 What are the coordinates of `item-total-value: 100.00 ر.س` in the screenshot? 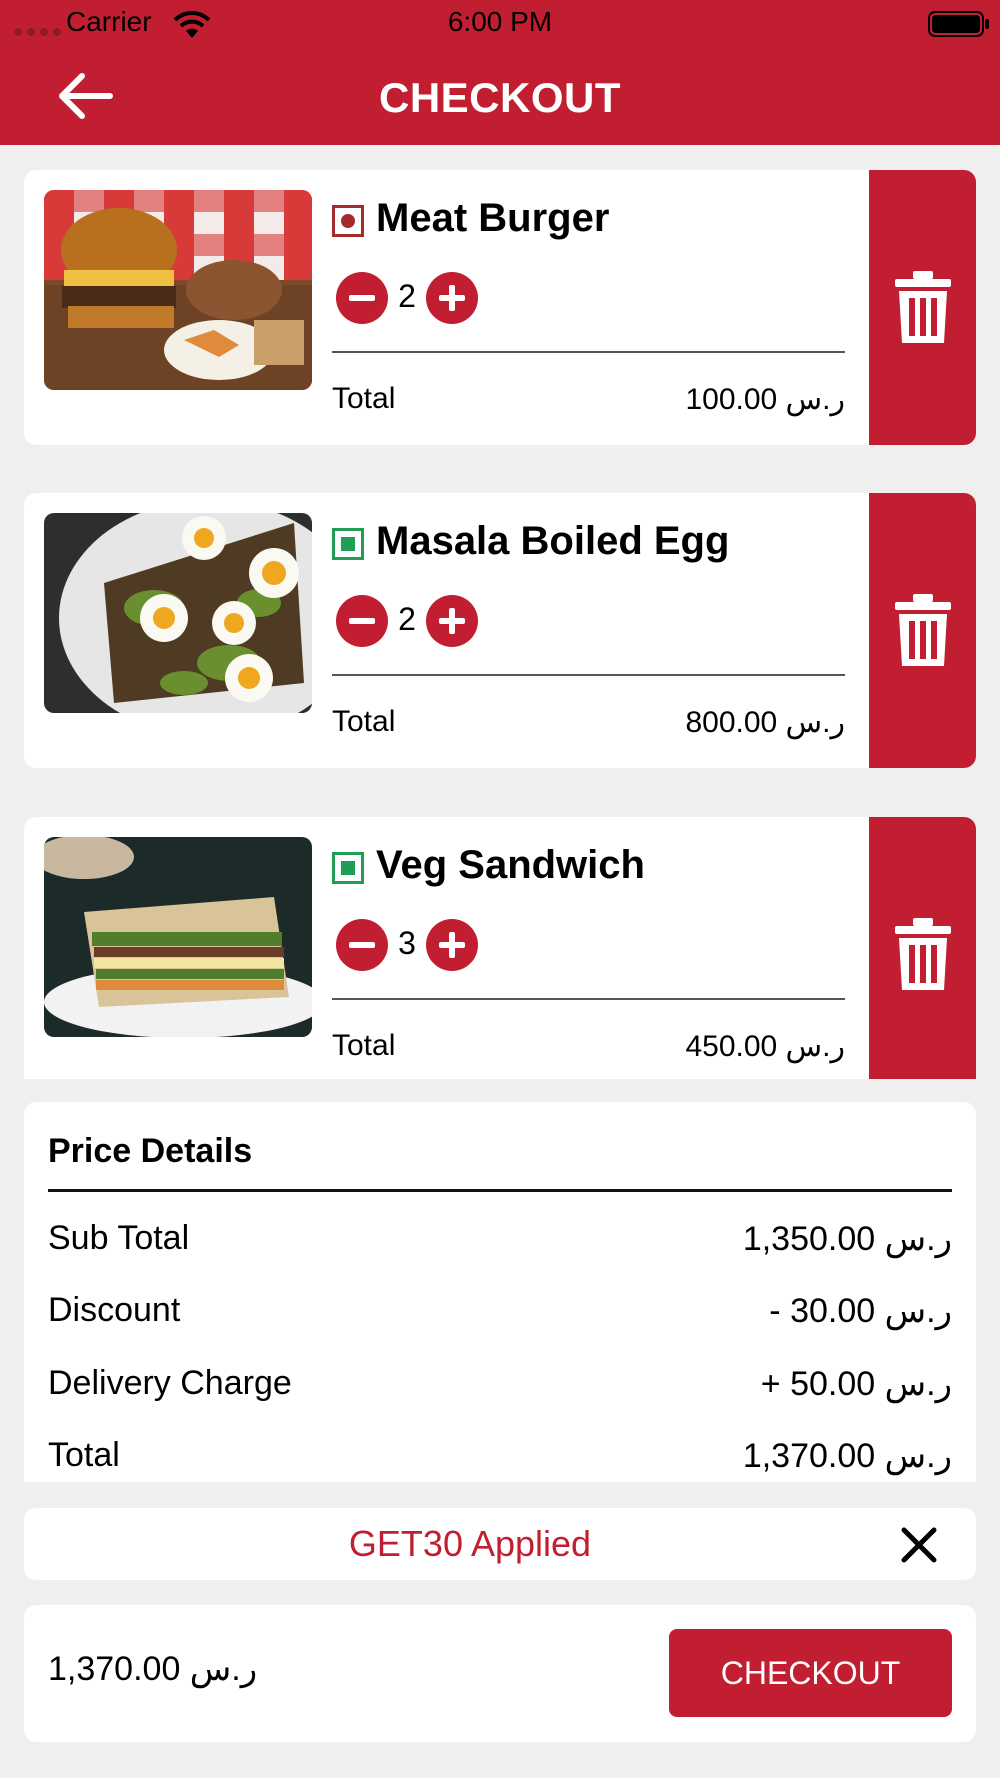 It's located at (765, 399).